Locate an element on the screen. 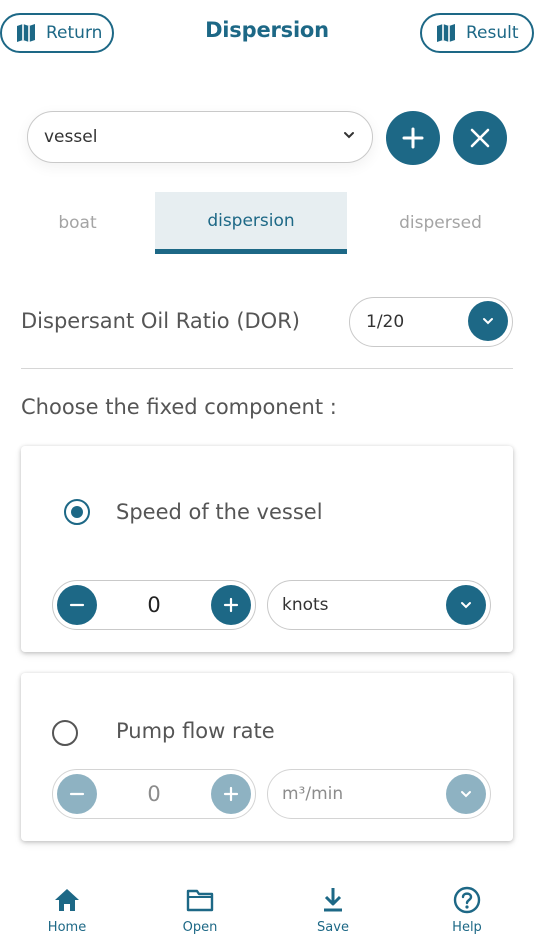  tab-dispersed: dispersed is located at coordinates (440, 223).